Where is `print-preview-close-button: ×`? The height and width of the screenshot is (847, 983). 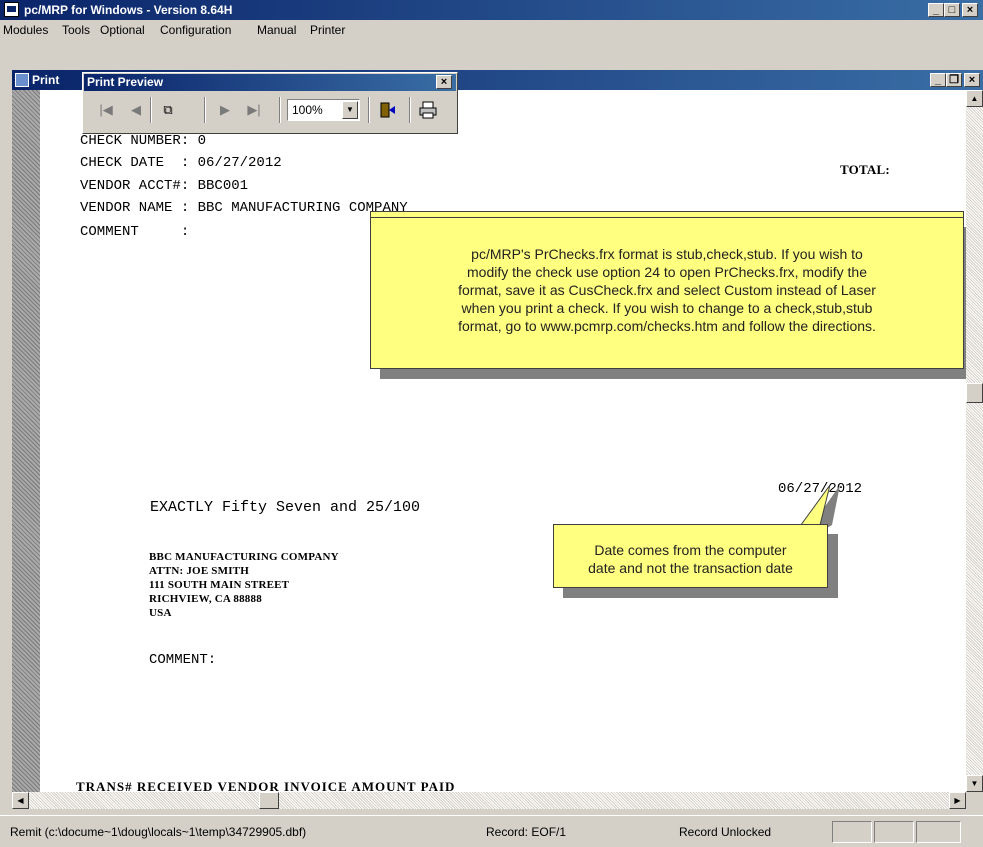
print-preview-close-button: × is located at coordinates (444, 82).